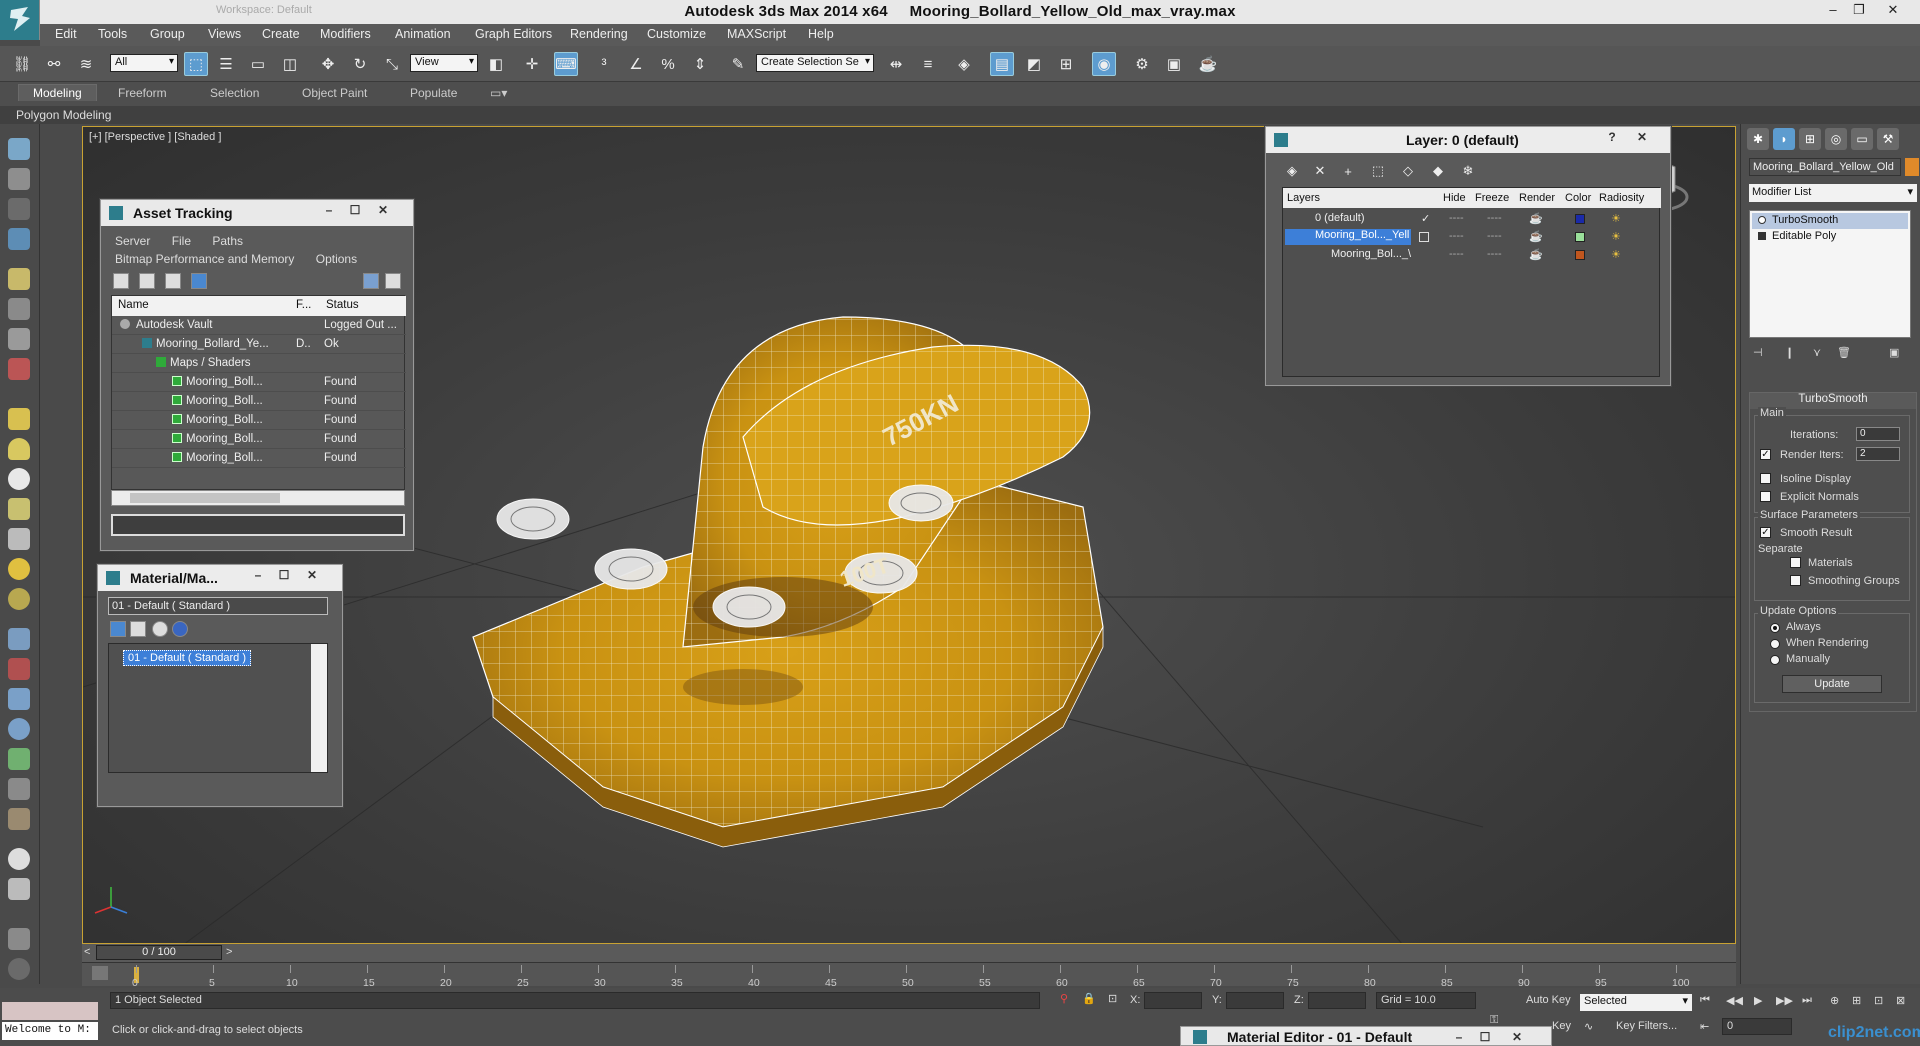  I want to click on menu-graph-editors: Graph Editors, so click(513, 34).